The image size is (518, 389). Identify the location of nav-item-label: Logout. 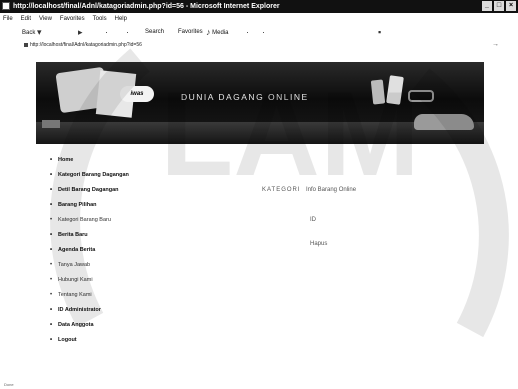
(67, 340).